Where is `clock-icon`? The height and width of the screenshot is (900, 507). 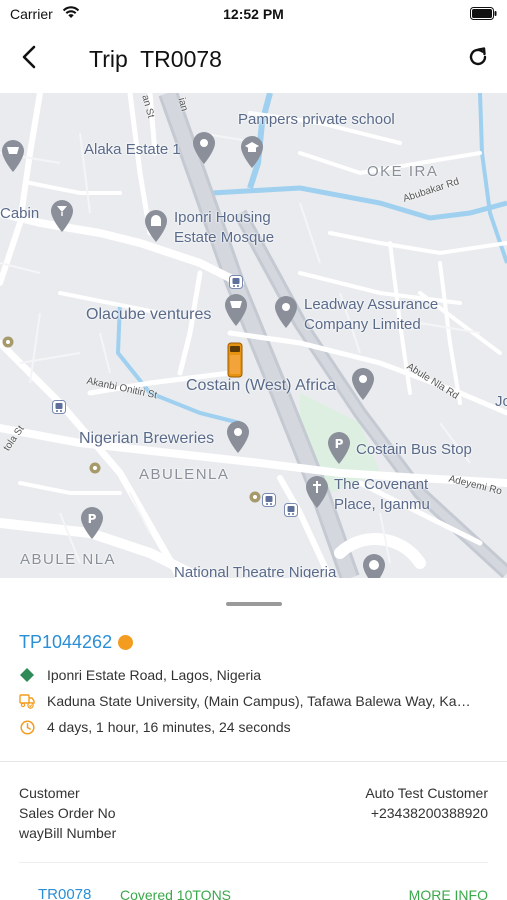 clock-icon is located at coordinates (27, 727).